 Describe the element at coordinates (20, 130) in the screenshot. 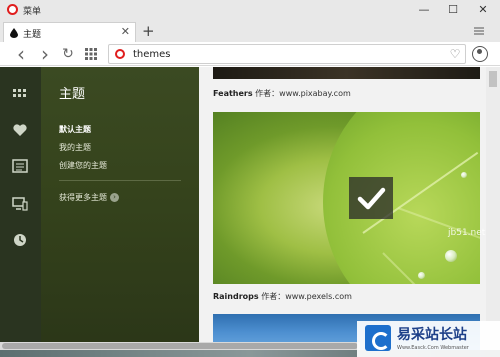

I see `heart-icon` at that location.